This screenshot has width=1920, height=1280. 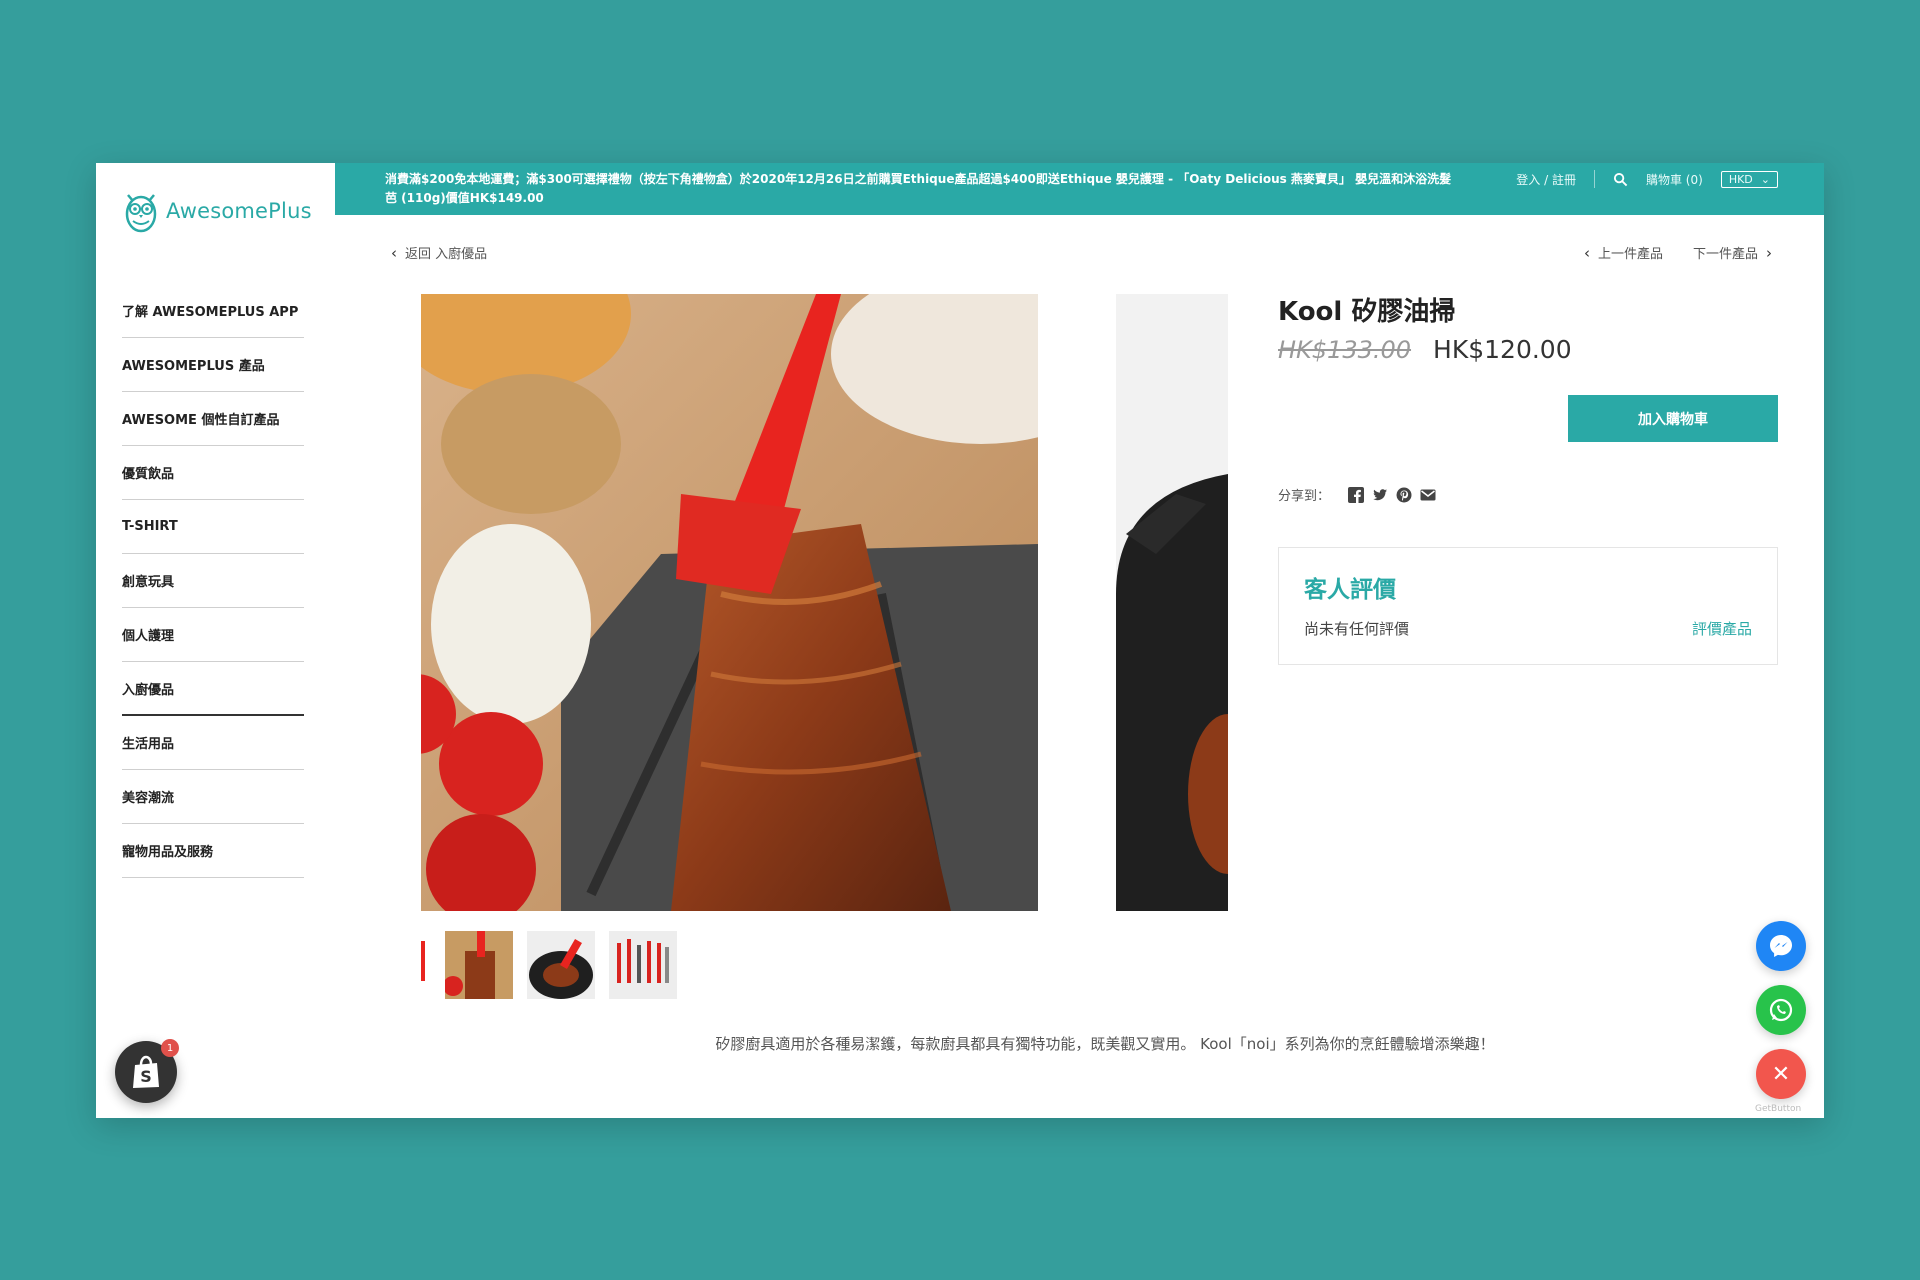 I want to click on product-pager: ‹ 上一件產品 下一件產品 ›, so click(x=1677, y=253).